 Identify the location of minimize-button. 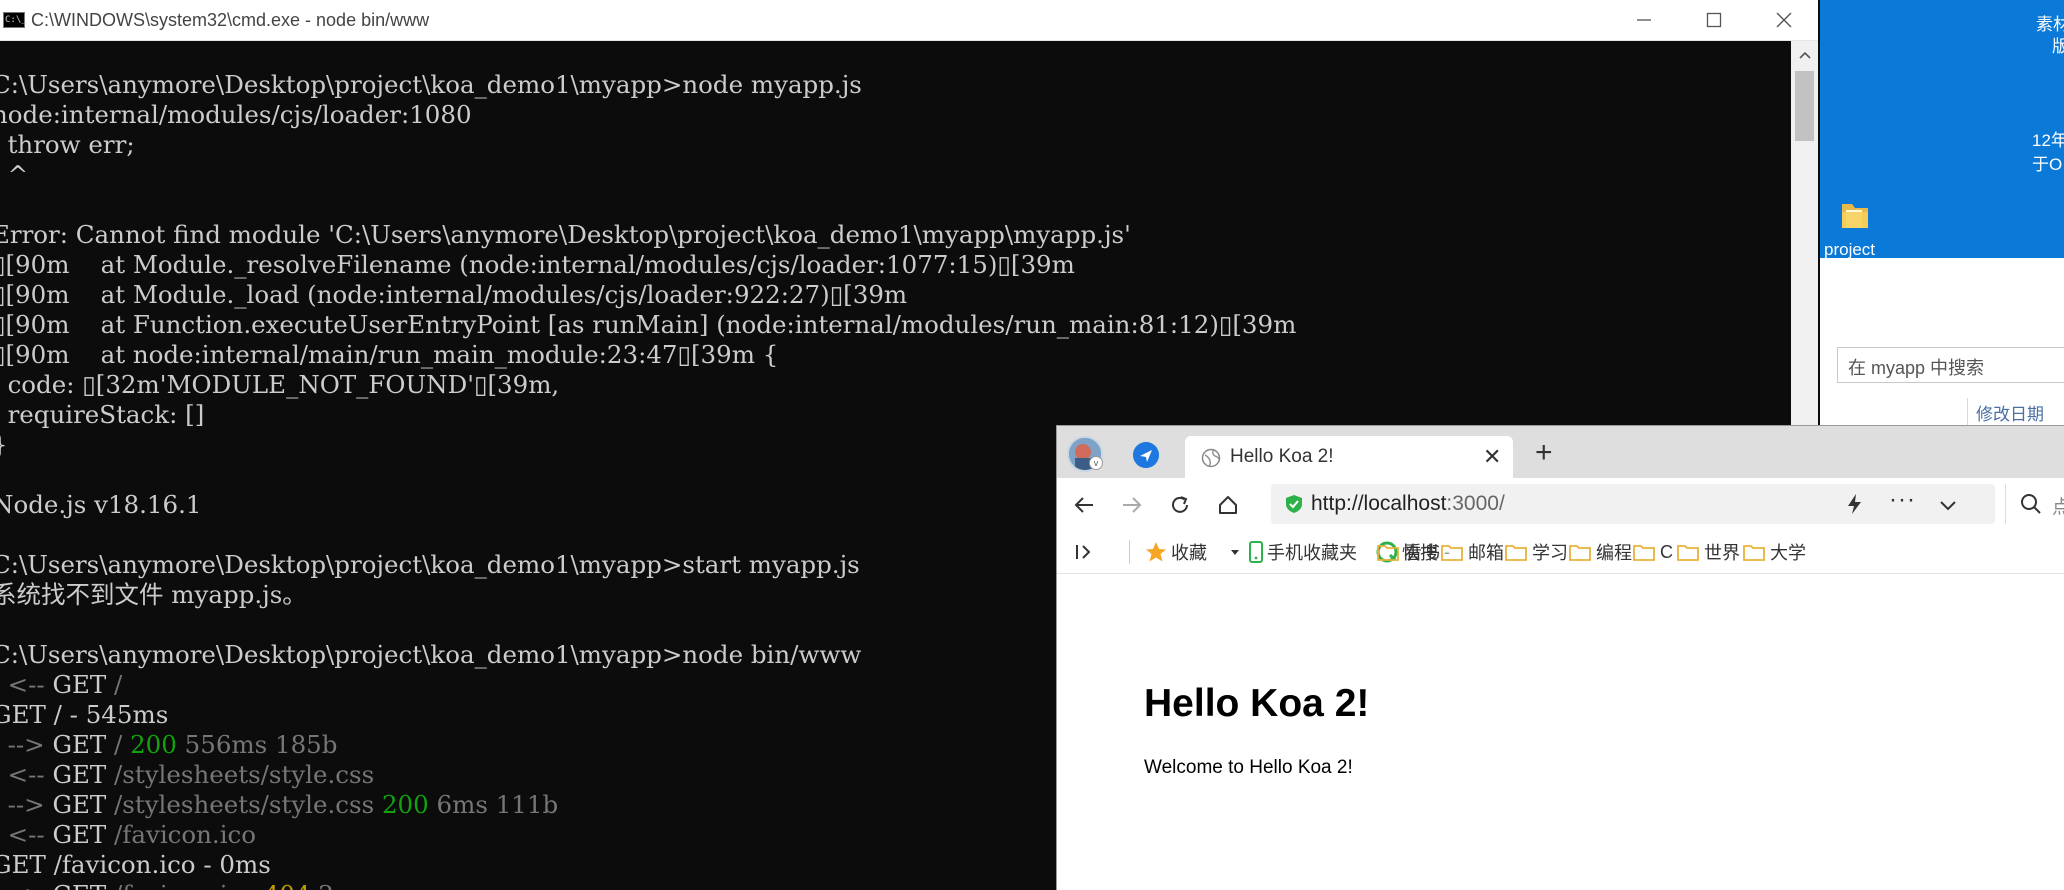
(1644, 20).